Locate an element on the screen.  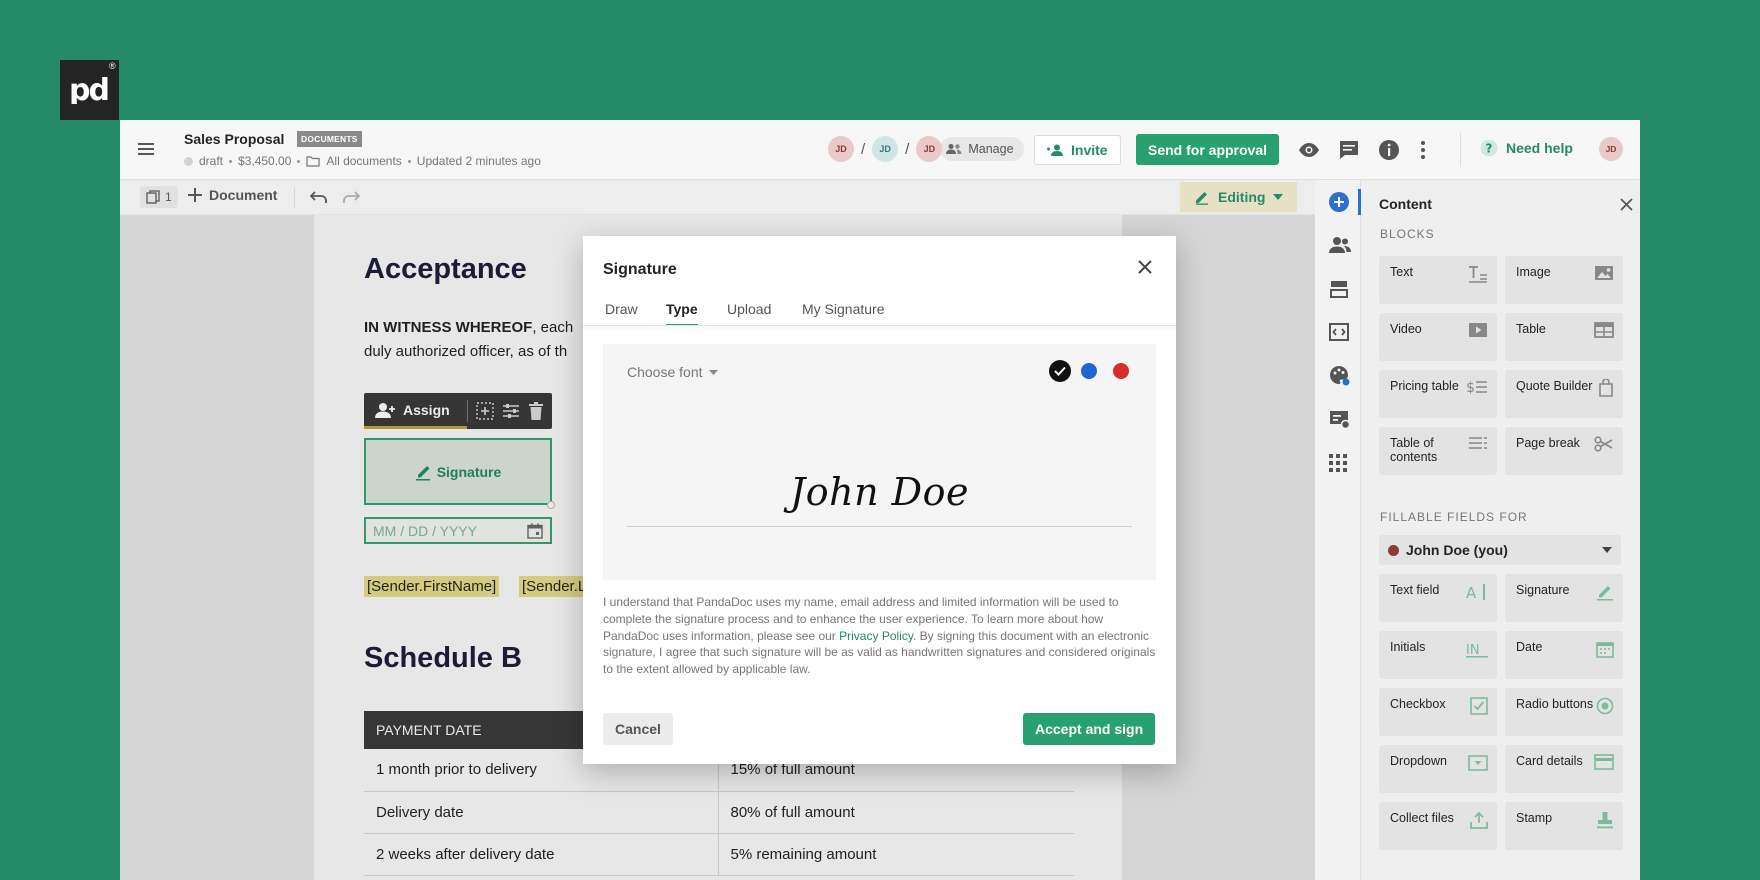
pandadoc-logo: pd ® is located at coordinates (89, 90).